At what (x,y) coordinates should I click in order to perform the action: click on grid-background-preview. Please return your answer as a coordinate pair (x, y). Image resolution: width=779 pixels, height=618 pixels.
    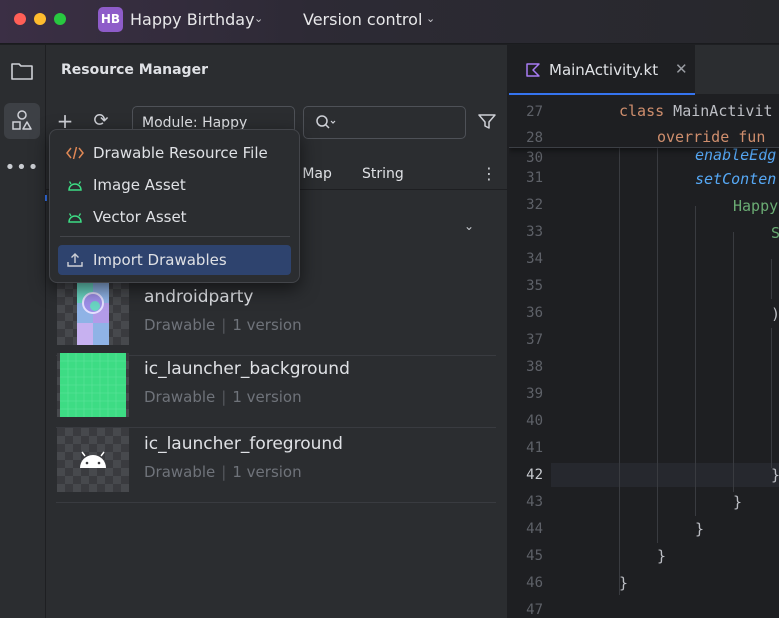
    Looking at the image, I should click on (93, 385).